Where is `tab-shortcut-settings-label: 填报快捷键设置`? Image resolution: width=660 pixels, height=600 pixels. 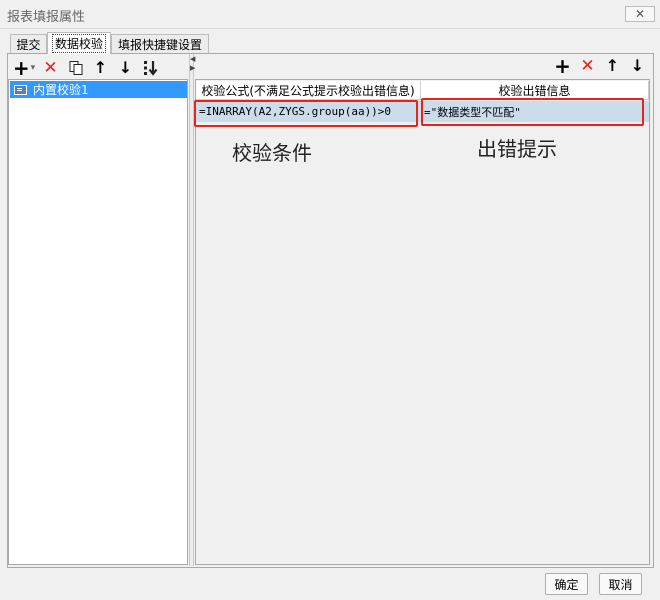 tab-shortcut-settings-label: 填报快捷键设置 is located at coordinates (159, 45).